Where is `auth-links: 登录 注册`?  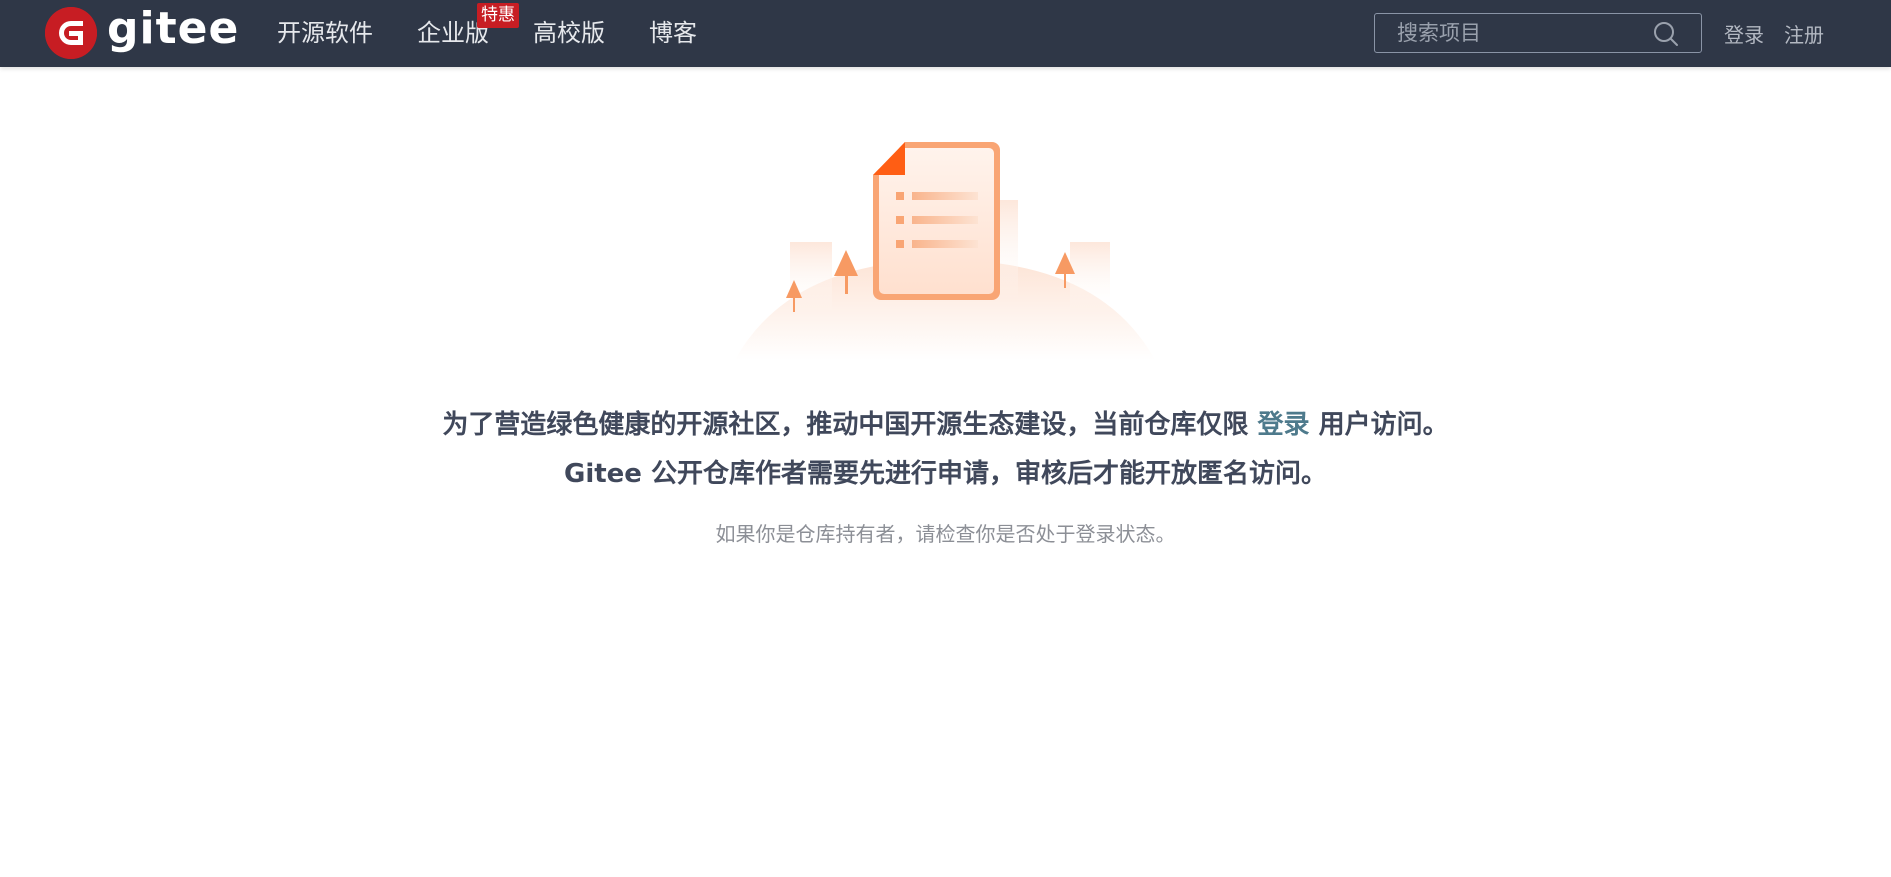 auth-links: 登录 注册 is located at coordinates (1784, 33).